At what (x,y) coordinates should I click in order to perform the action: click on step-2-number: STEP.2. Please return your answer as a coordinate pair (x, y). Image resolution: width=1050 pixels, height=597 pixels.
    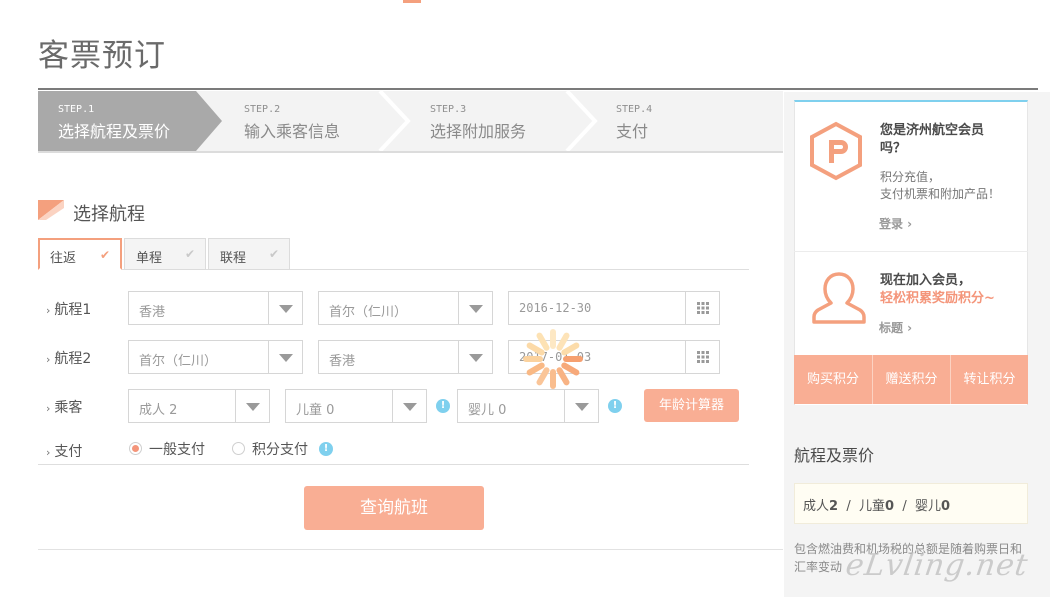
    Looking at the image, I should click on (262, 109).